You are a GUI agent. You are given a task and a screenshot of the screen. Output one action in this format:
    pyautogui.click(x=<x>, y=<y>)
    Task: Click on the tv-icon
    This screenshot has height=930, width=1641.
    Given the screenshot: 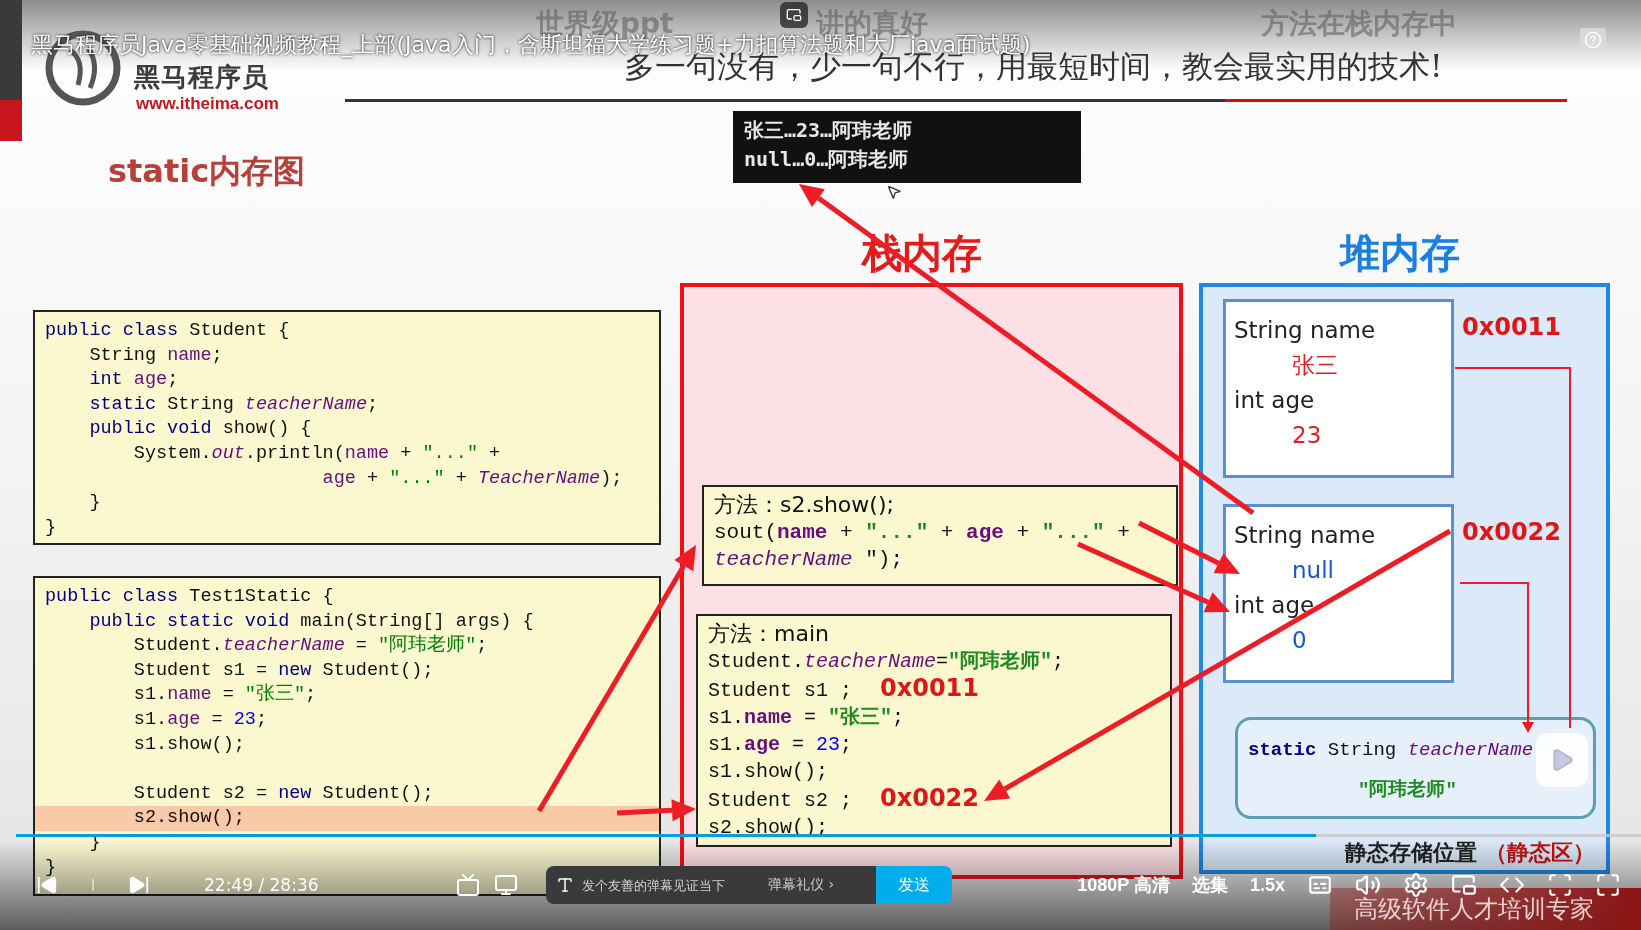 What is the action you would take?
    pyautogui.click(x=468, y=885)
    